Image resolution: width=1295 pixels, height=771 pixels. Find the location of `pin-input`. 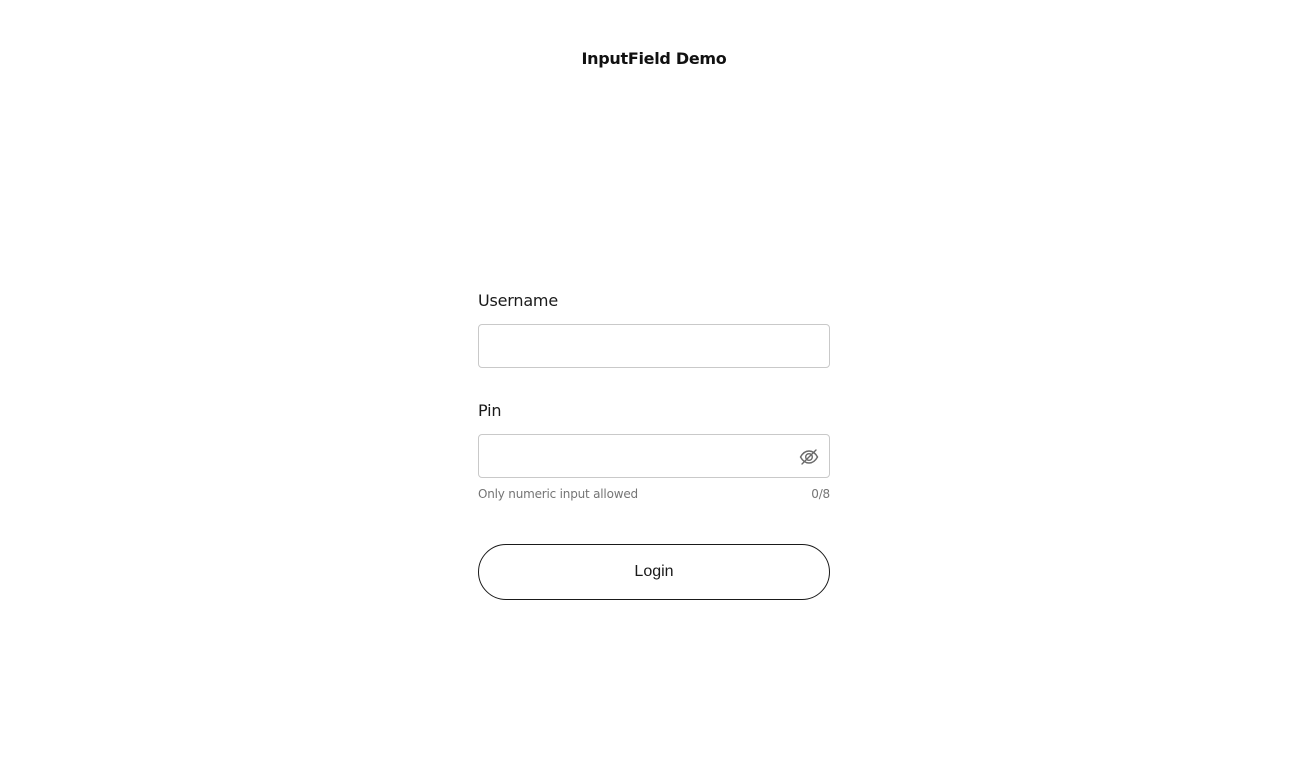

pin-input is located at coordinates (654, 456).